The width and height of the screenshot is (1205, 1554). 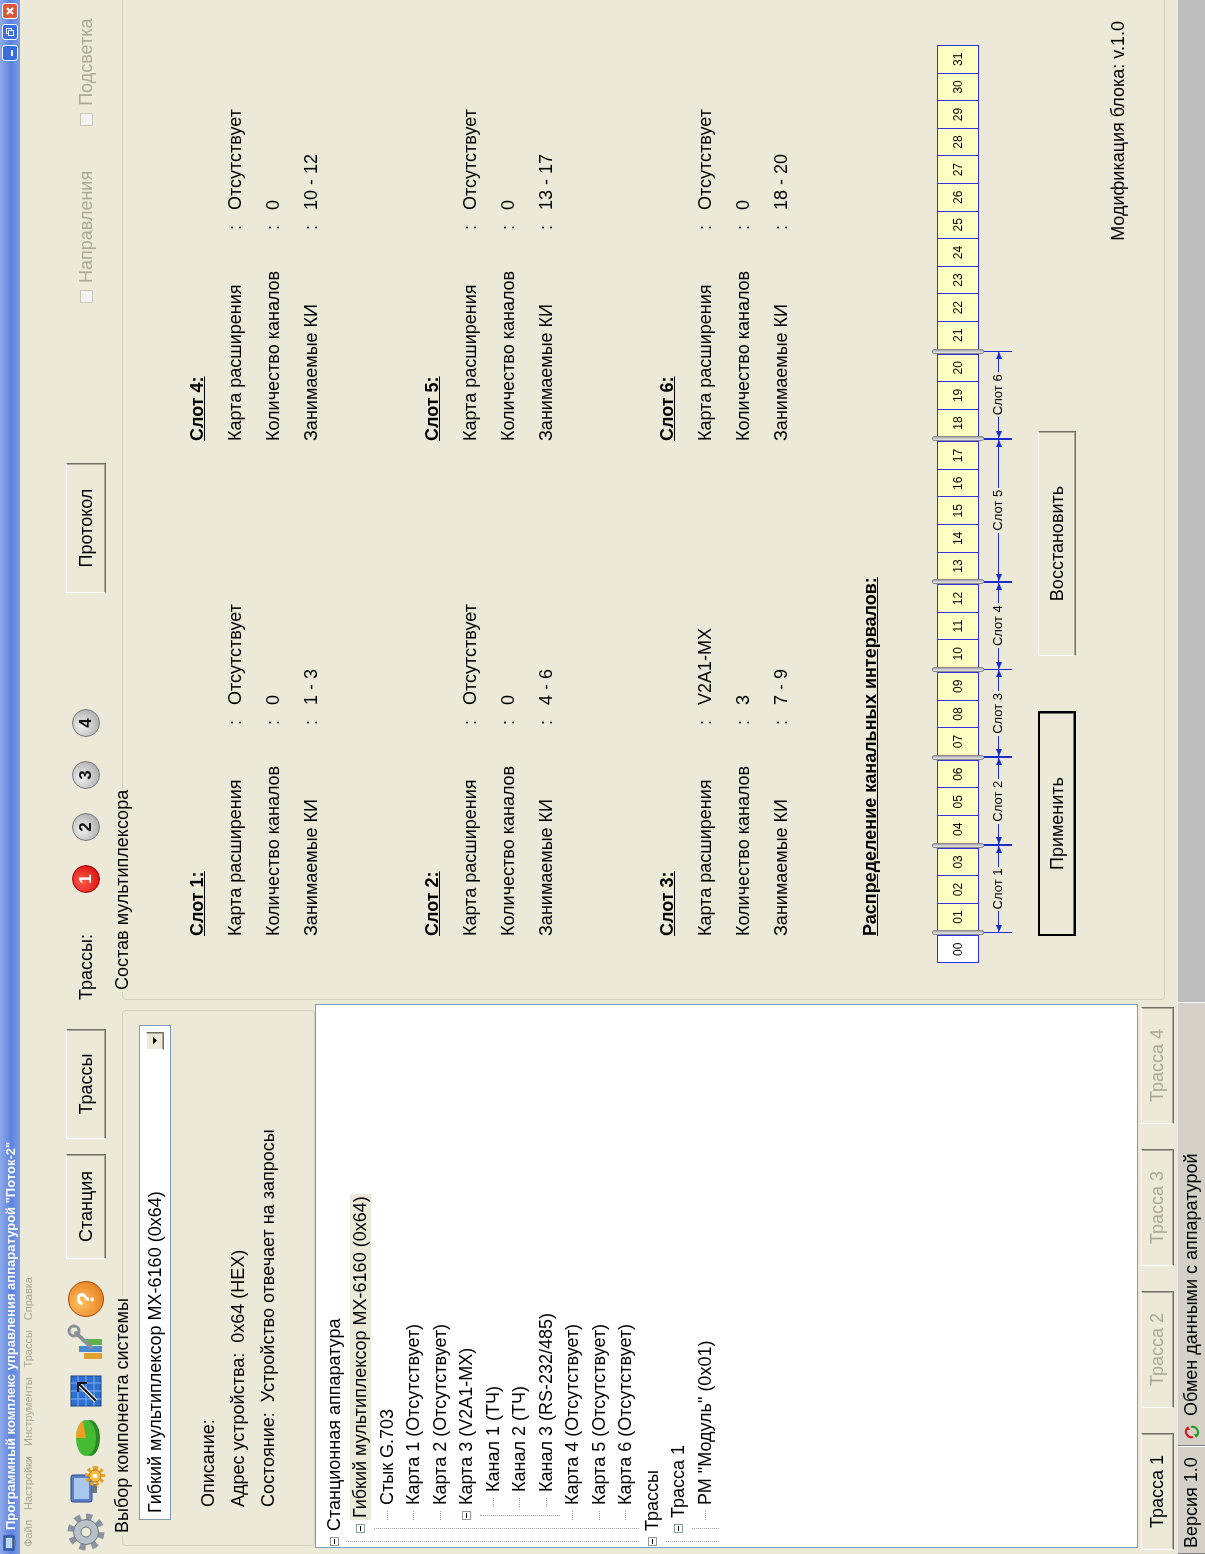 I want to click on interval-cell: 06, so click(x=958, y=773).